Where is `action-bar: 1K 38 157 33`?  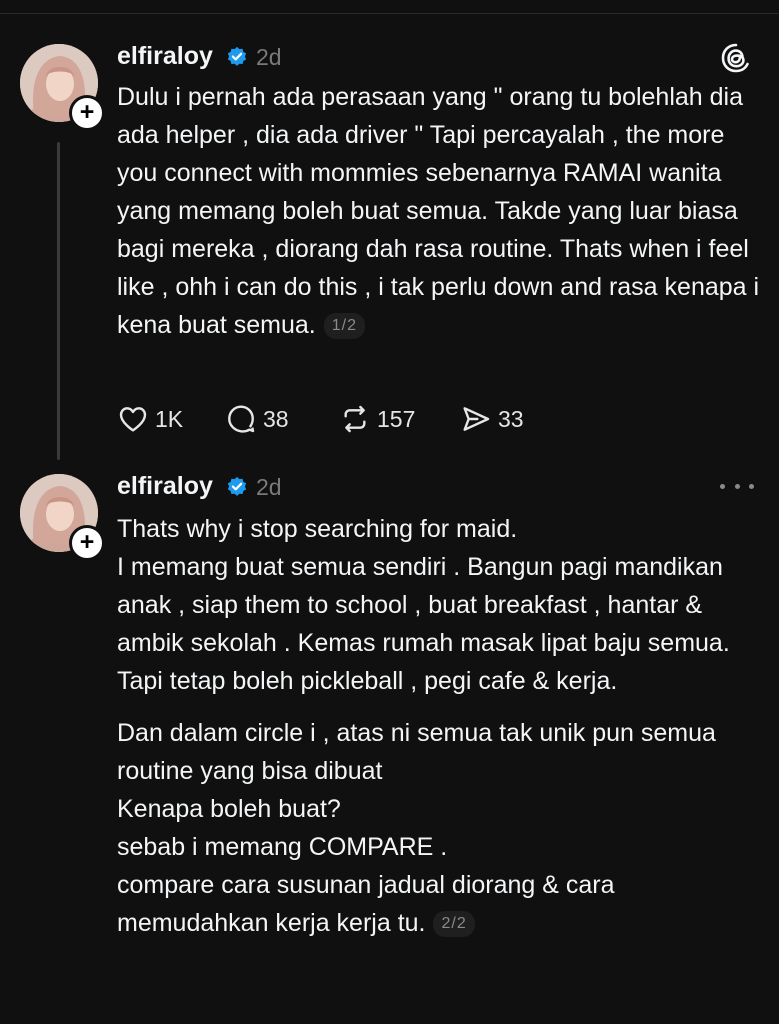
action-bar: 1K 38 157 33 is located at coordinates (347, 419).